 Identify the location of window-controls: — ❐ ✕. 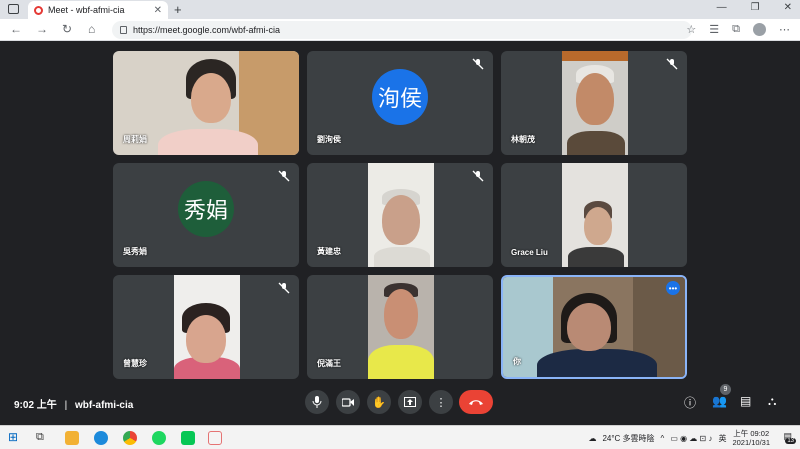
(754, 7).